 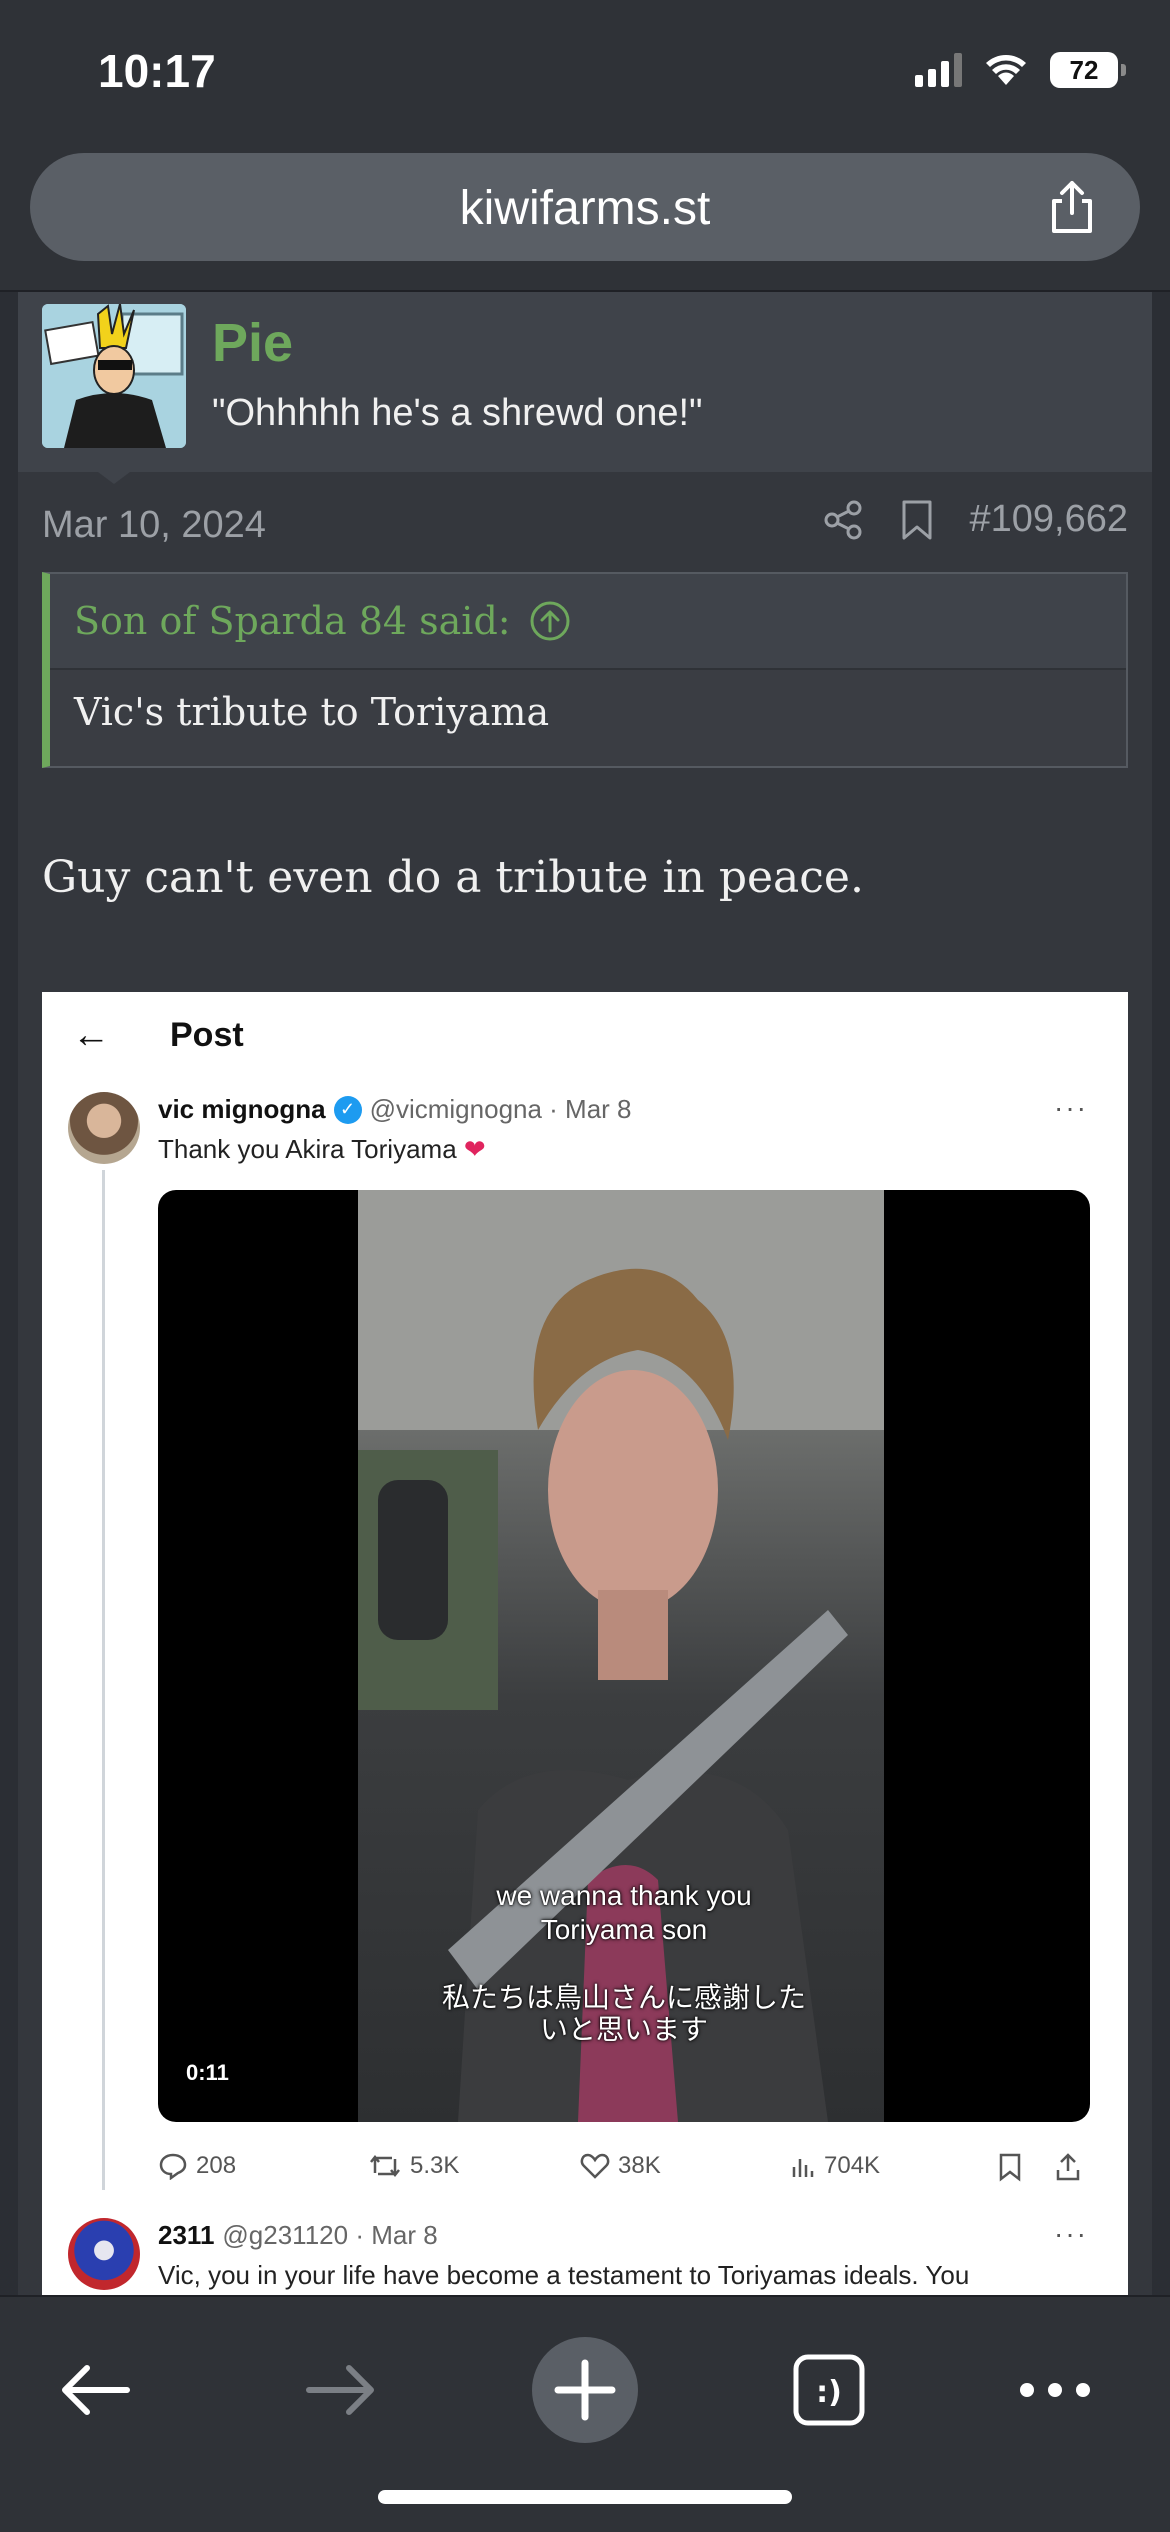 I want to click on reply-more-options-icon: ···, so click(x=1071, y=2233).